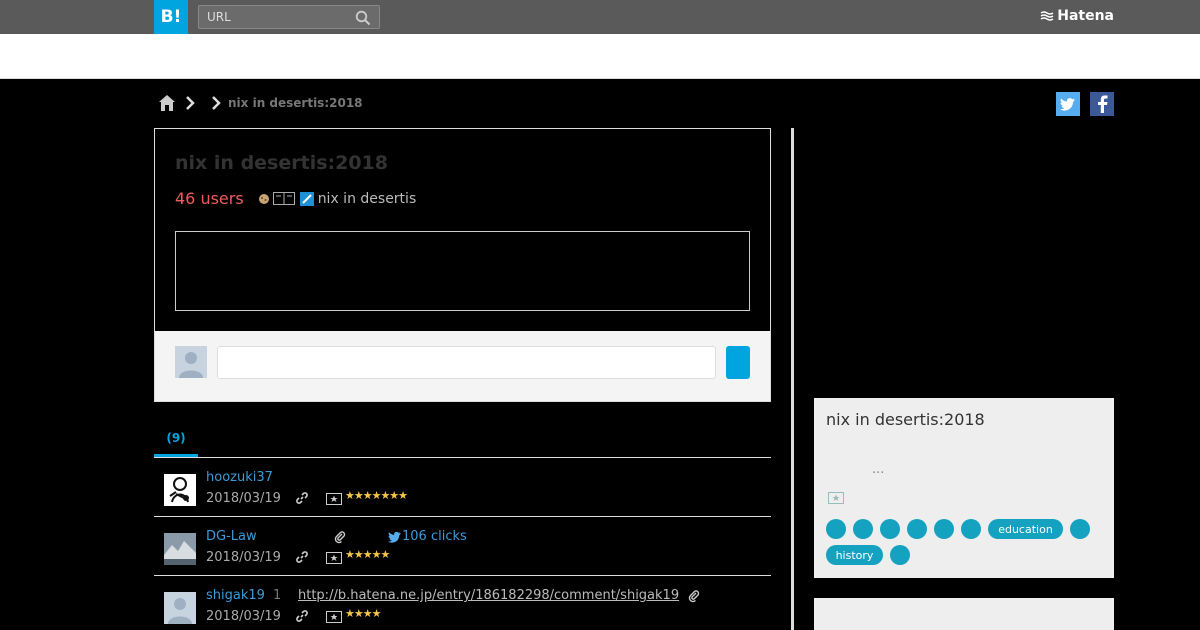 The height and width of the screenshot is (630, 1200). Describe the element at coordinates (277, 595) in the screenshot. I see `bookmark-star-count: 1` at that location.